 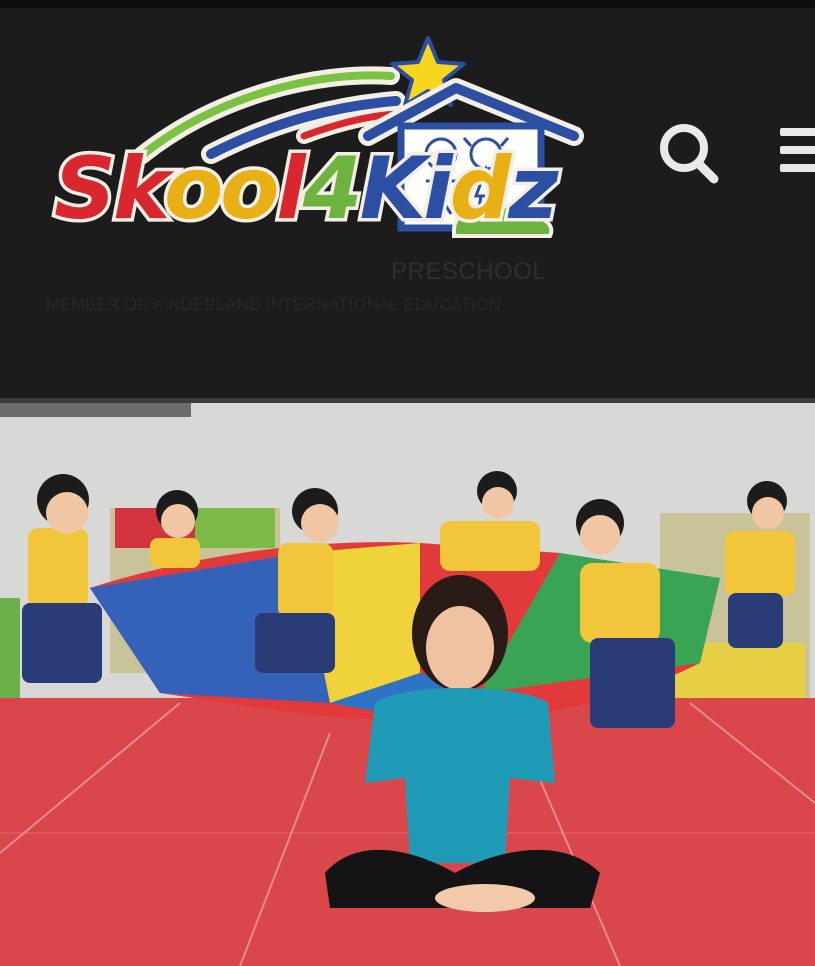 I want to click on menu-button, so click(x=793, y=152).